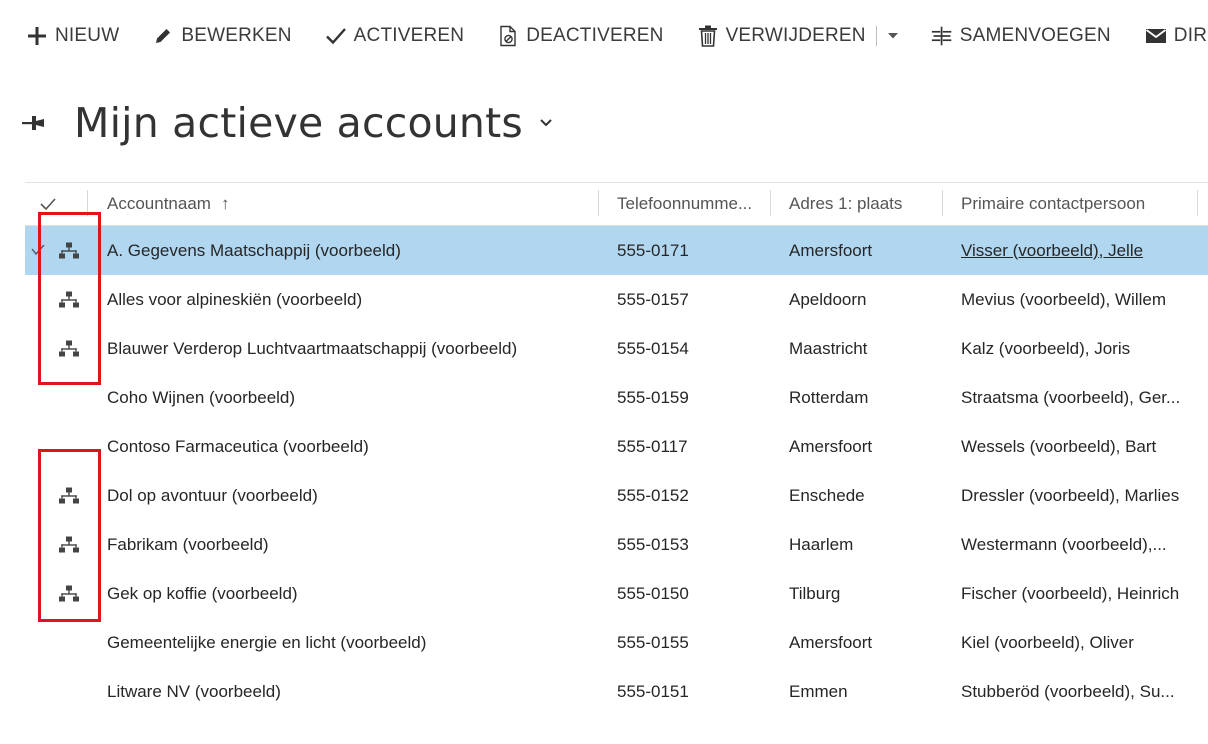  I want to click on trash-icon, so click(708, 36).